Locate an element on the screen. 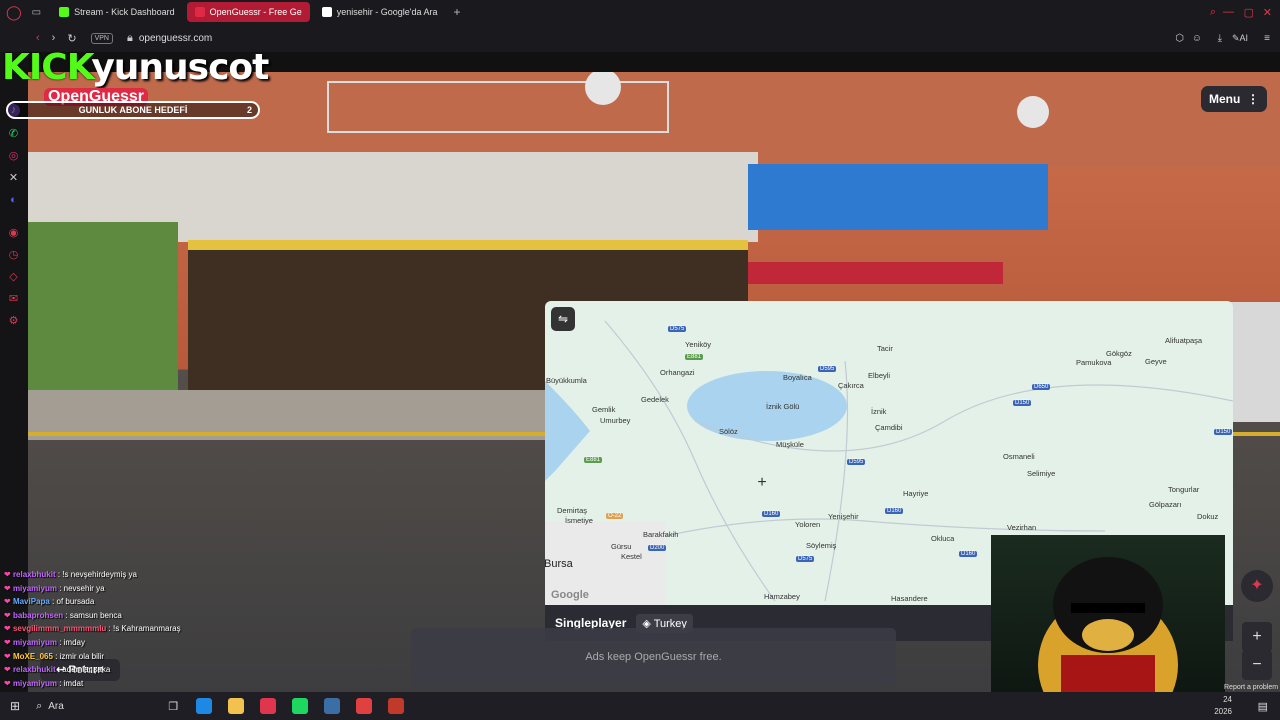 This screenshot has height=720, width=1280. chat-text: nevsehir ya is located at coordinates (84, 588).